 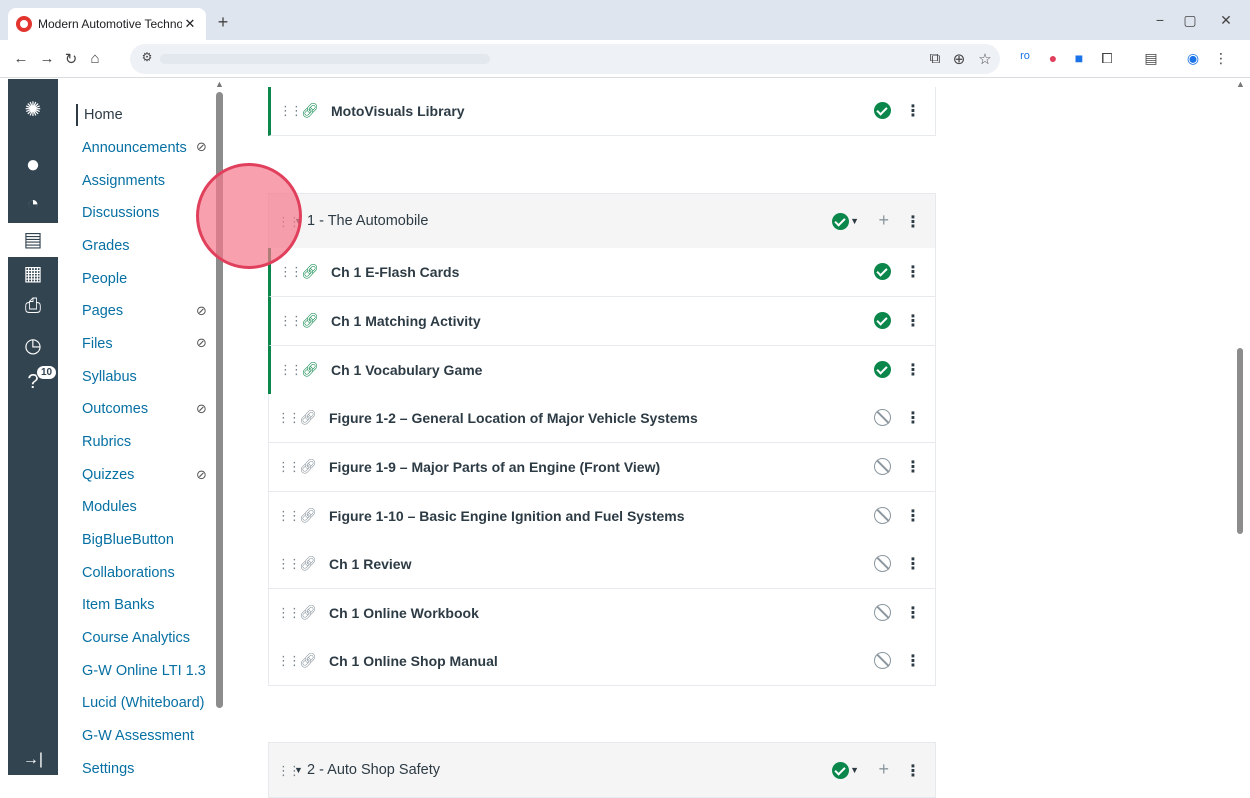 What do you see at coordinates (97, 344) in the screenshot?
I see `course-nav-files: Files` at bounding box center [97, 344].